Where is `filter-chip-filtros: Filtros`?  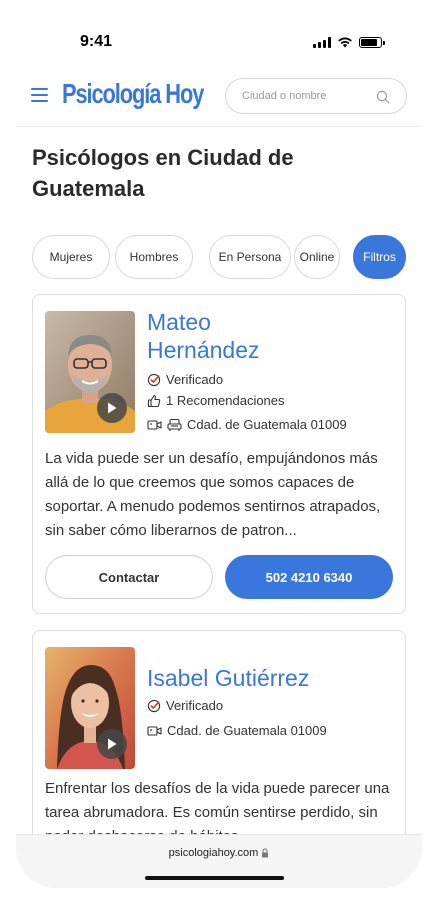
filter-chip-filtros: Filtros is located at coordinates (379, 257).